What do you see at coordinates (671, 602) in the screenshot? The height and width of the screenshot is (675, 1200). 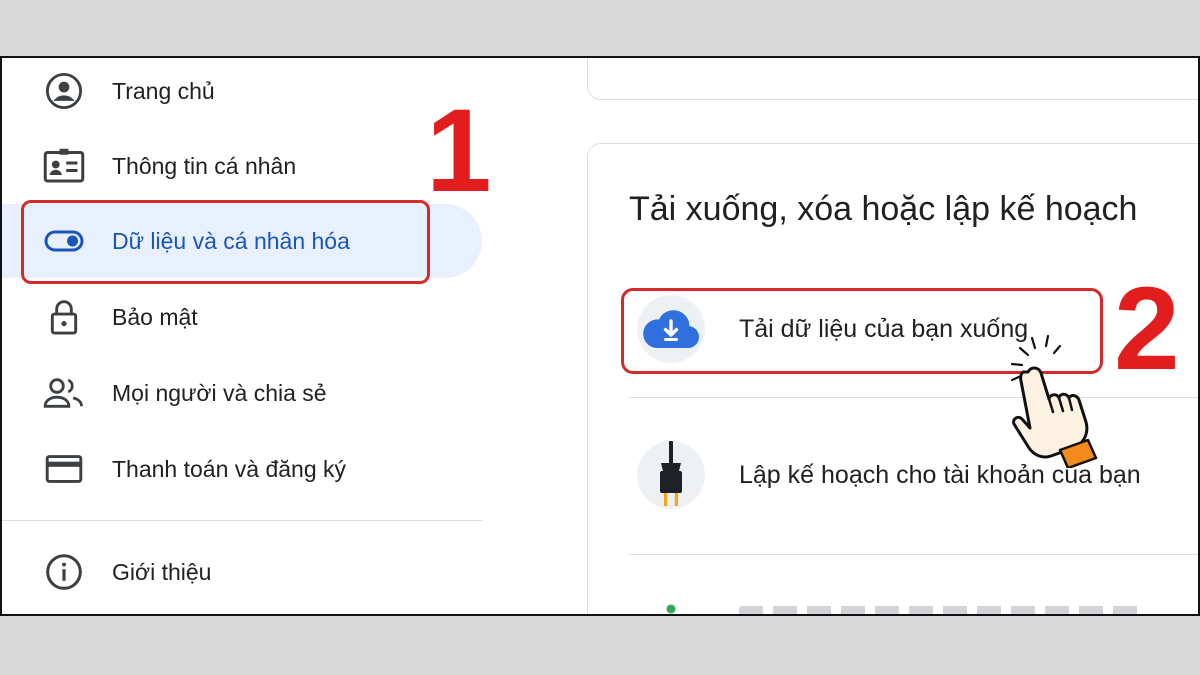 I see `multicolor-app-icon` at bounding box center [671, 602].